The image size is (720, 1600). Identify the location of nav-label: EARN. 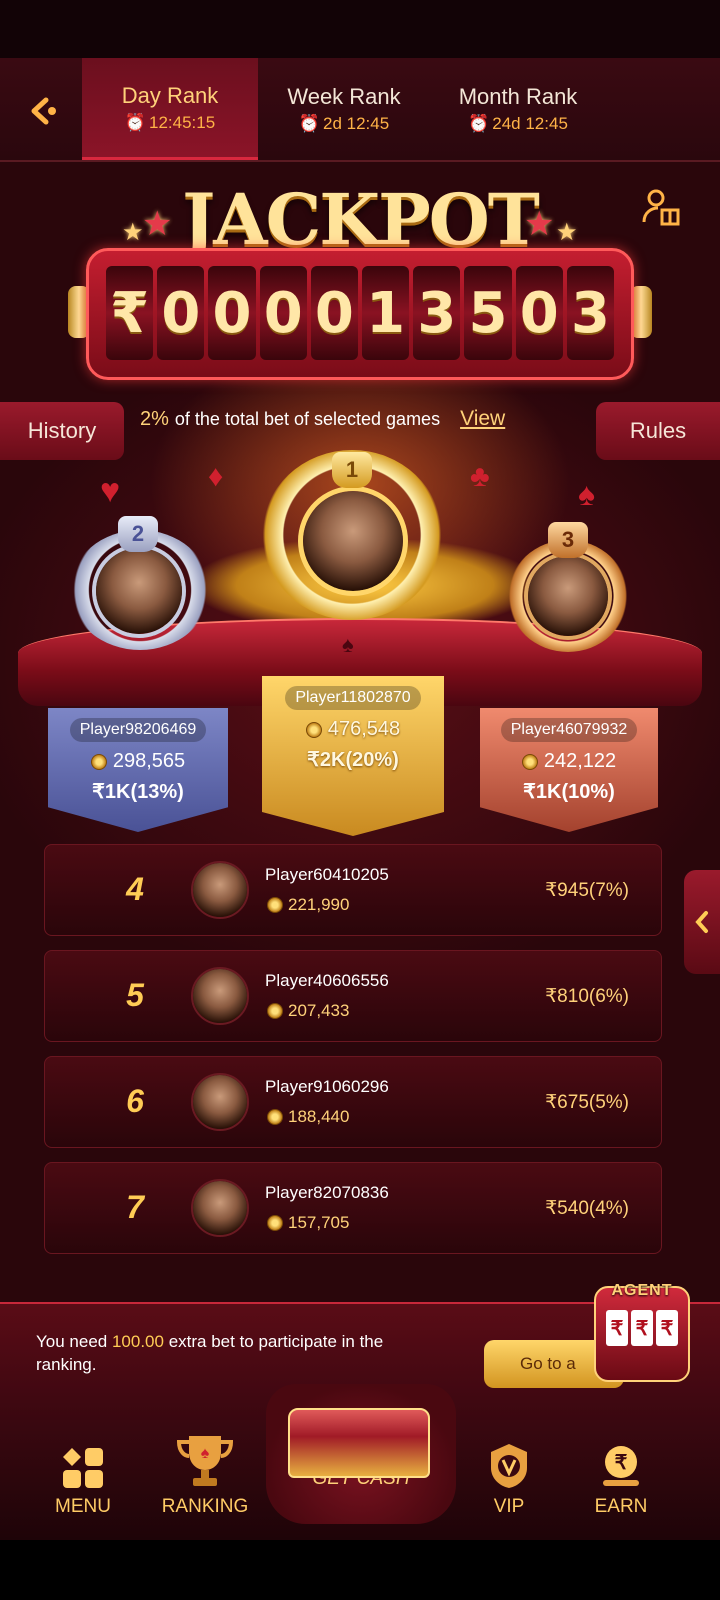
(621, 1506).